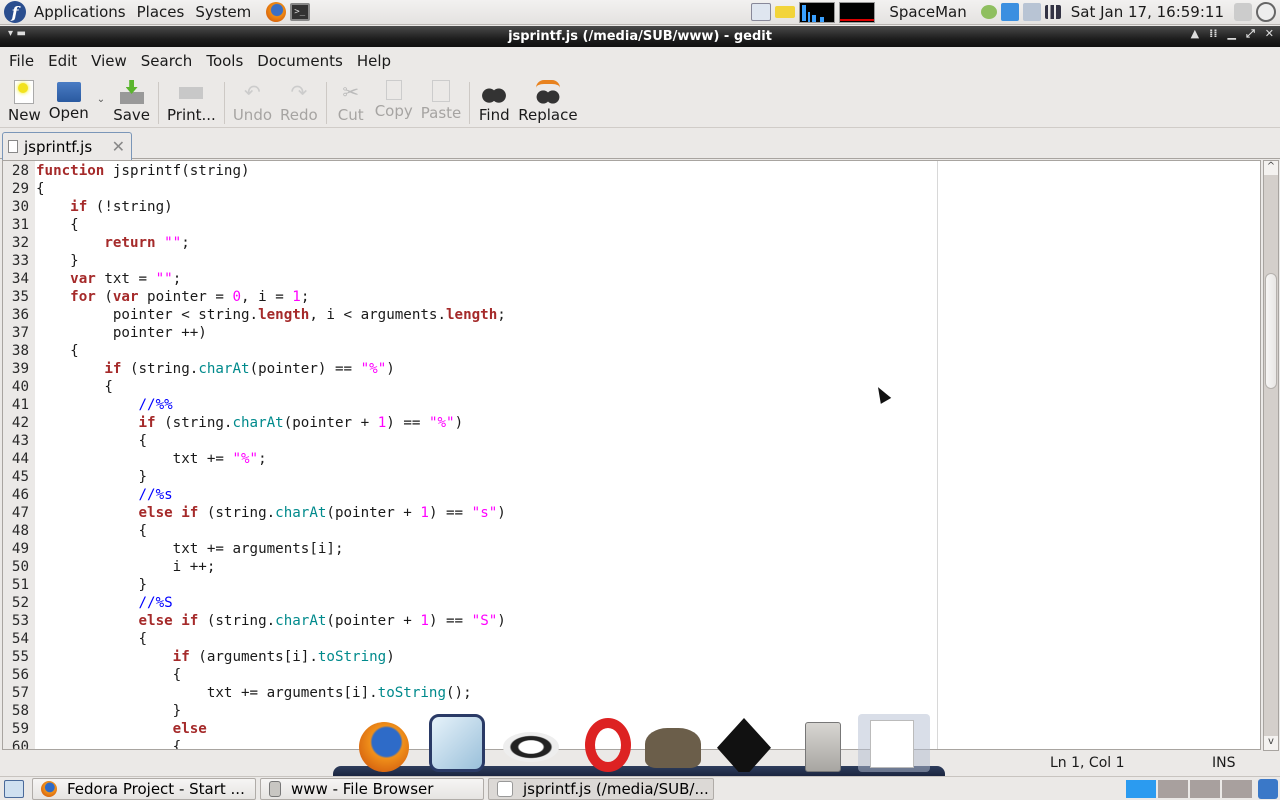 The height and width of the screenshot is (800, 1280). Describe the element at coordinates (254, 567) in the screenshot. I see `code-line: 50 i ++;` at that location.